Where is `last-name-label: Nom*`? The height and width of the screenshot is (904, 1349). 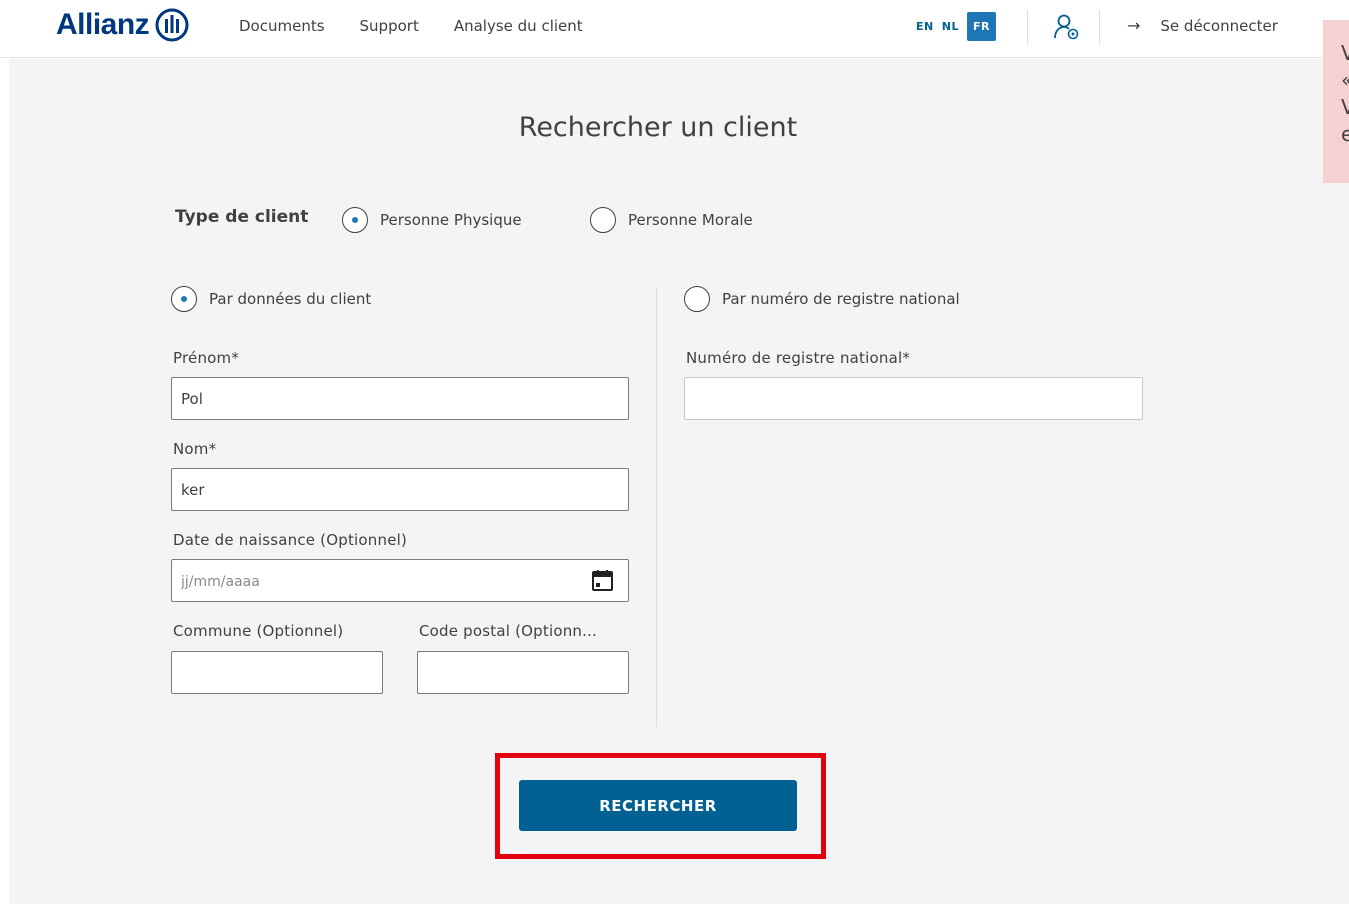
last-name-label: Nom* is located at coordinates (195, 449).